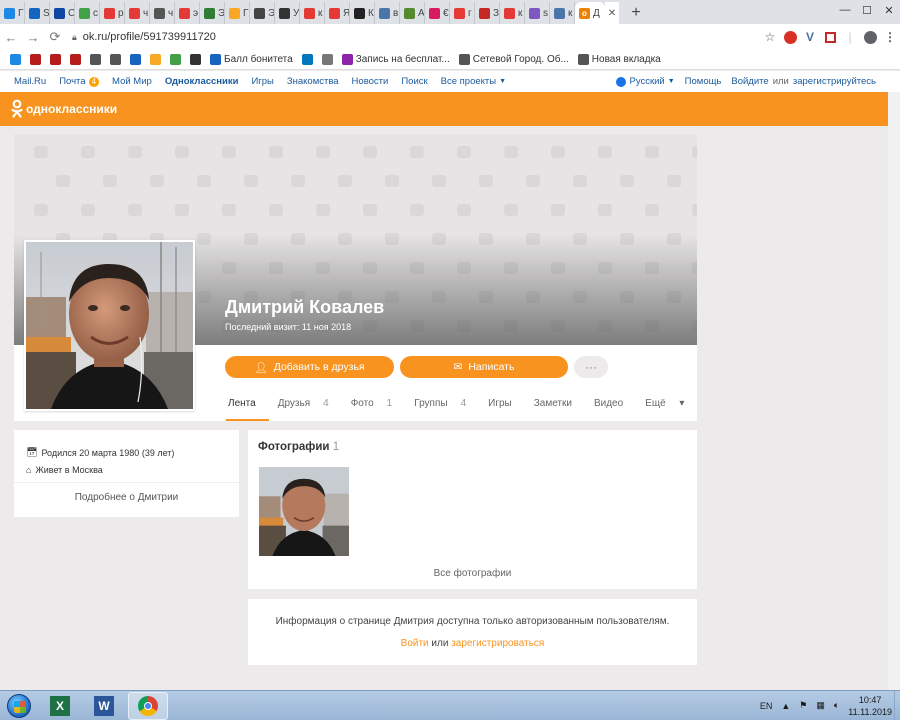 This screenshot has height=720, width=900. I want to click on extension-box-icon, so click(830, 37).